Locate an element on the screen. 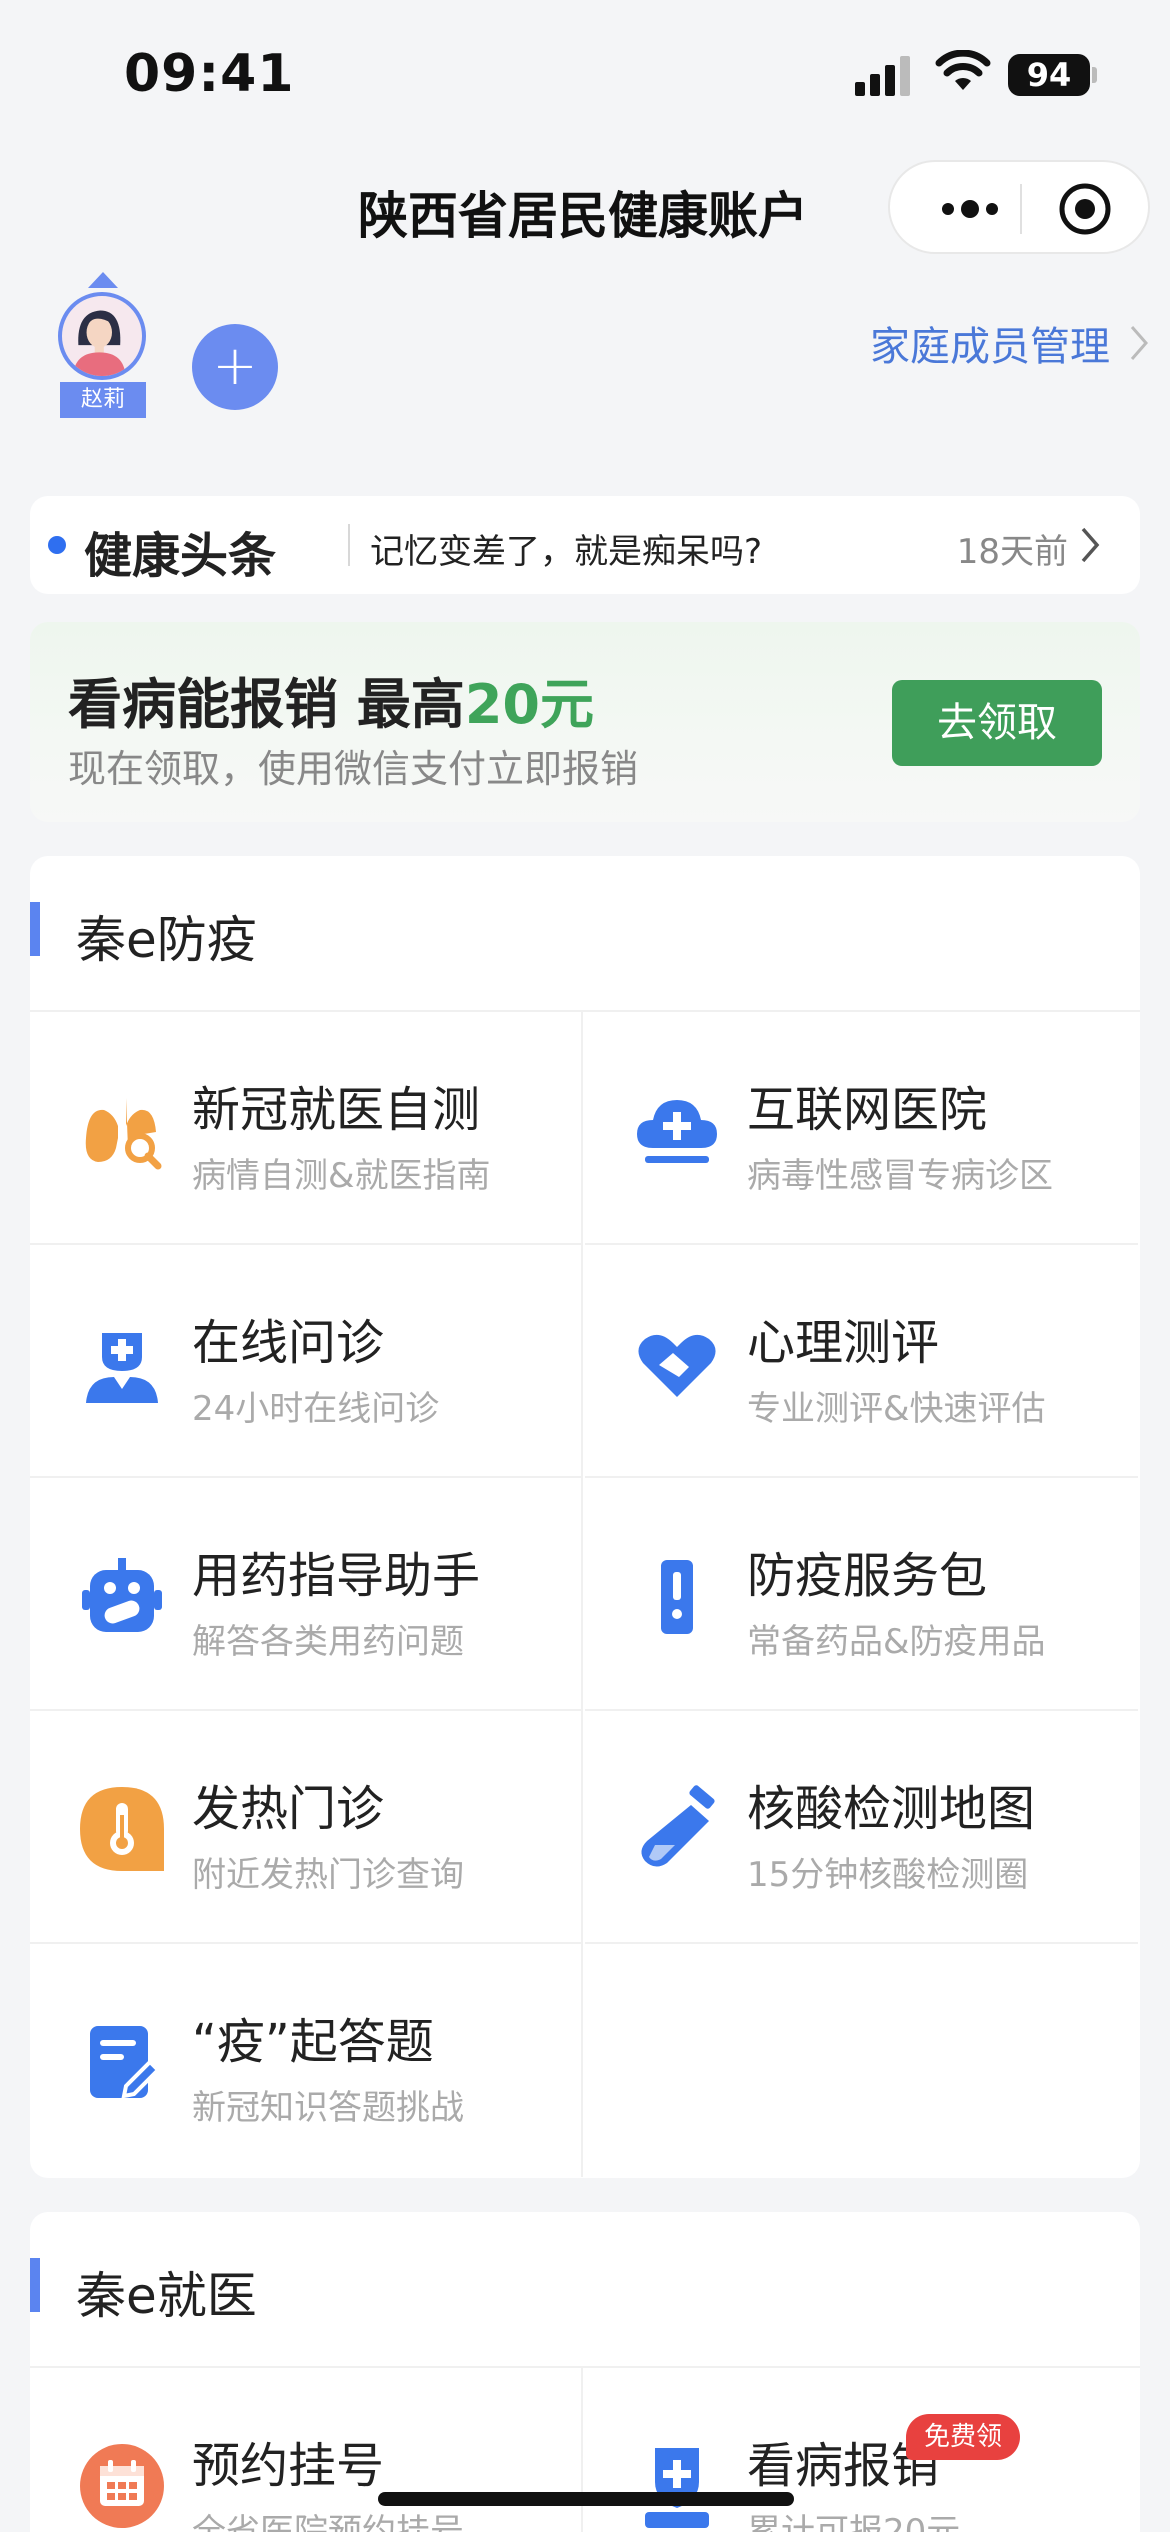 The height and width of the screenshot is (2532, 1170). service-online-consult: 在线问诊 24小时在线问诊 is located at coordinates (306, 1361).